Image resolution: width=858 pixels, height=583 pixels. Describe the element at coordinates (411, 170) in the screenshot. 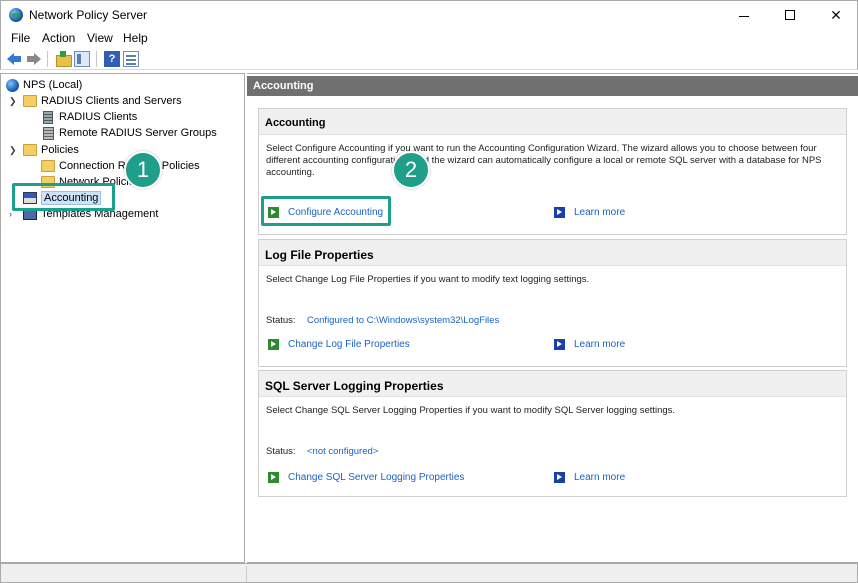

I see `callout-number-2: 2` at that location.